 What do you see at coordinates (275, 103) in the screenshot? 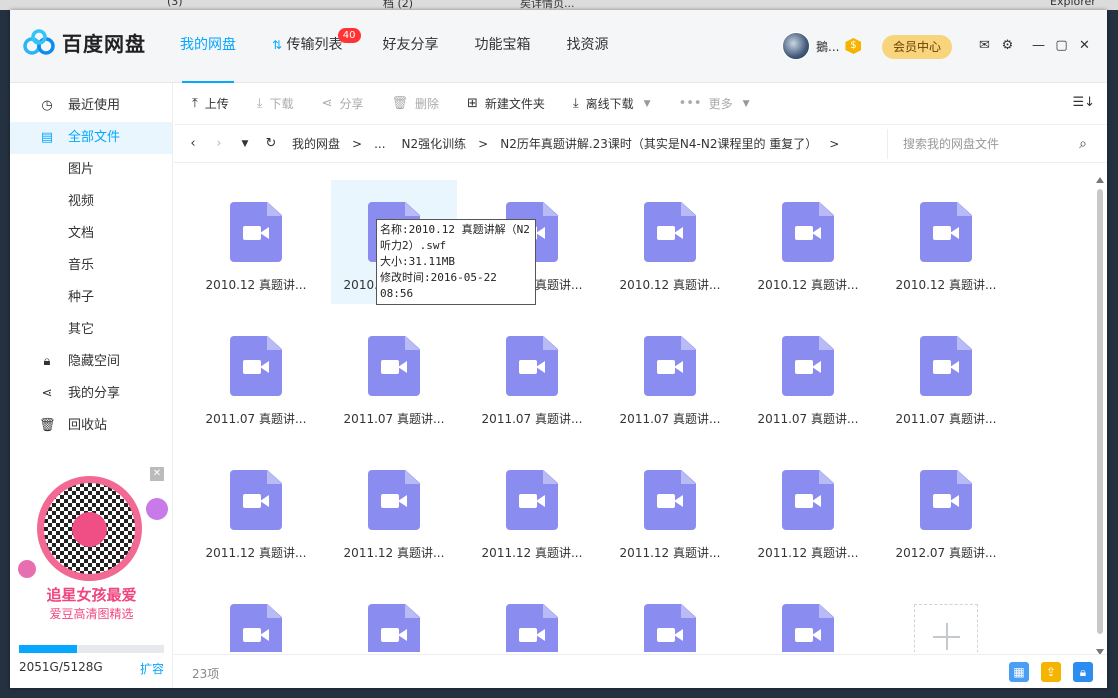
I see `download-button: ⤓ 下载` at bounding box center [275, 103].